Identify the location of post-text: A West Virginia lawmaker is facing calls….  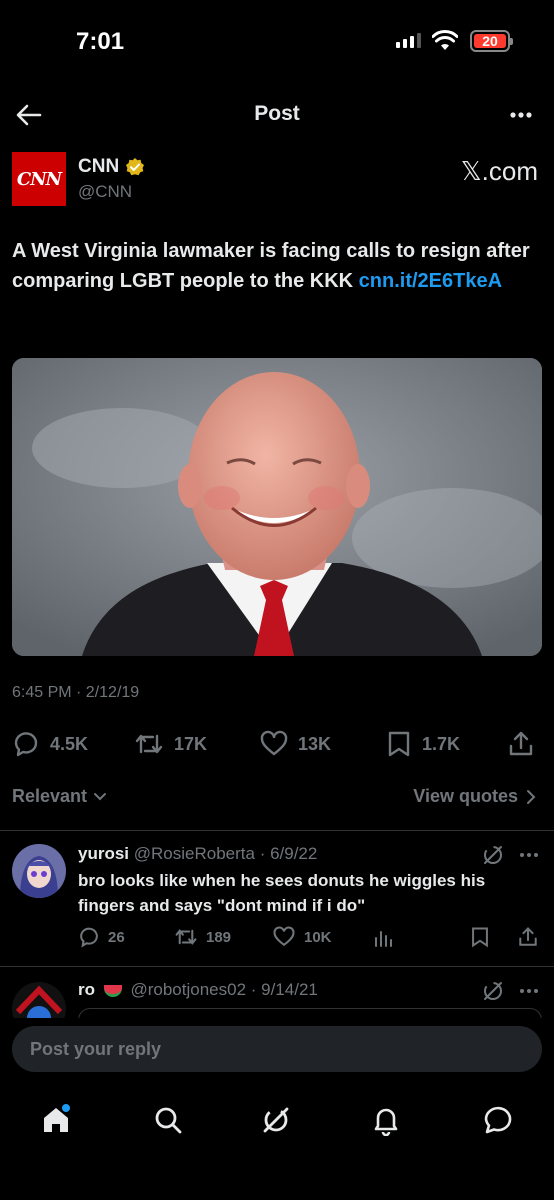
(272, 266).